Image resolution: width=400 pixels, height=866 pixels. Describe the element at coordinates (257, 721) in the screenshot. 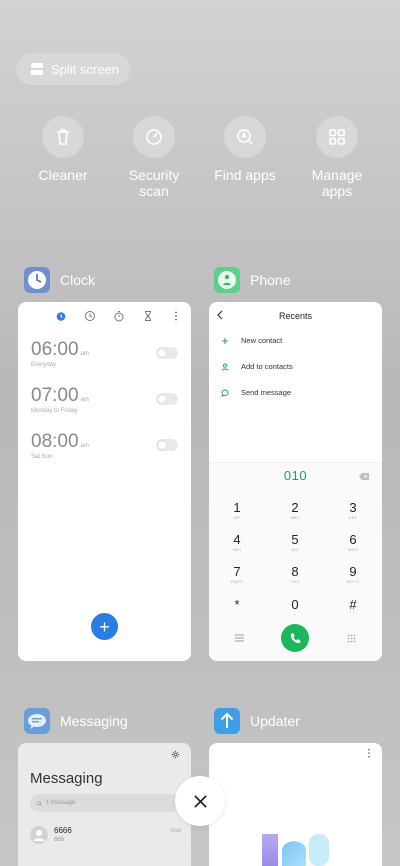

I see `updater-app-header: Updater` at that location.